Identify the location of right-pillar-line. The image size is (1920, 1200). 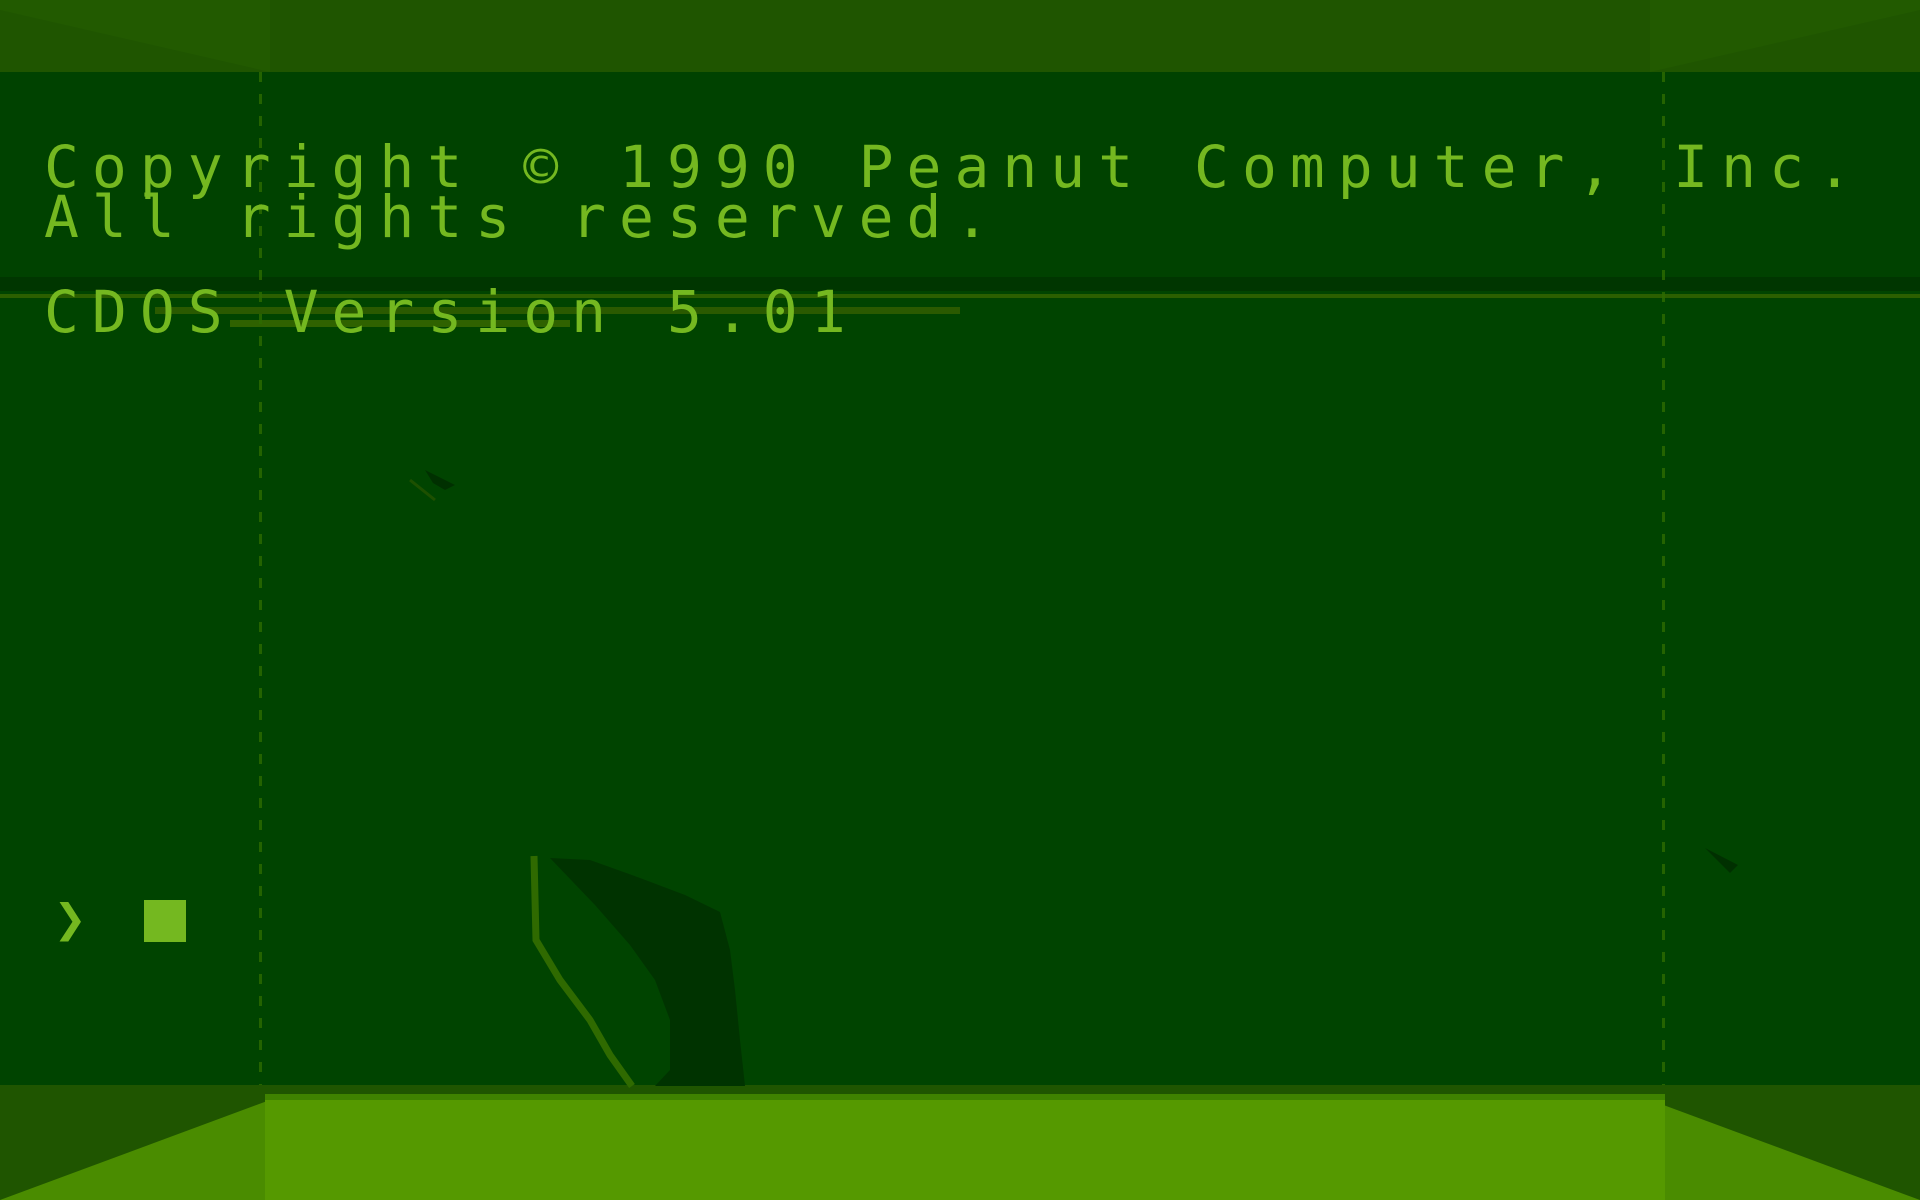
(1663, 636).